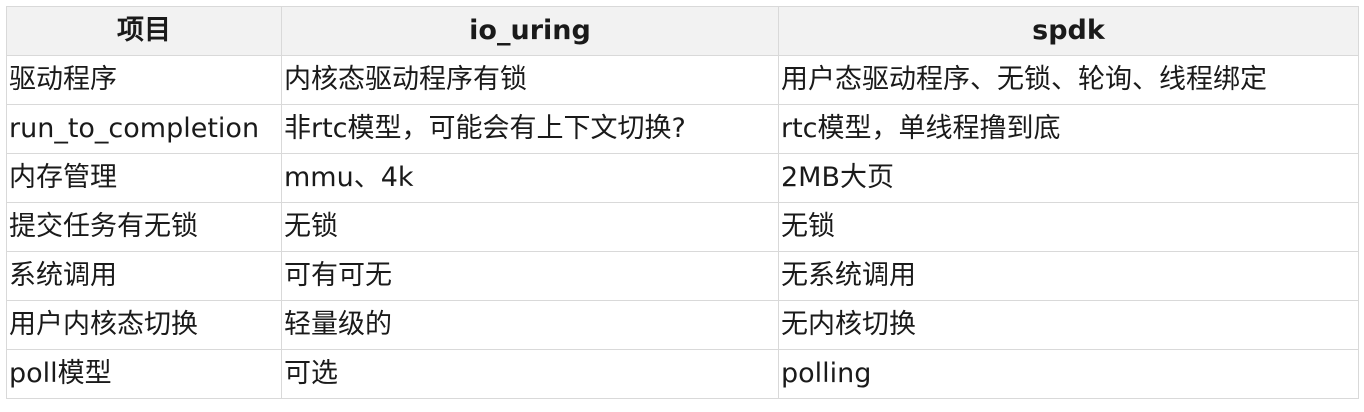 The height and width of the screenshot is (412, 1364). What do you see at coordinates (530, 80) in the screenshot?
I see `io-uring-cell: 内核态驱动程序有锁` at bounding box center [530, 80].